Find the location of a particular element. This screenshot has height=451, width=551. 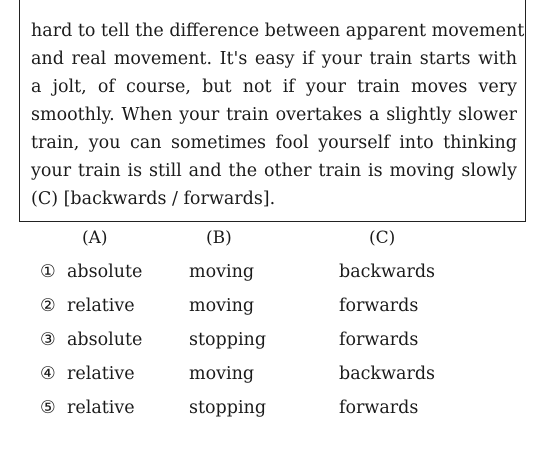

column-header-c: (C) is located at coordinates (382, 238).